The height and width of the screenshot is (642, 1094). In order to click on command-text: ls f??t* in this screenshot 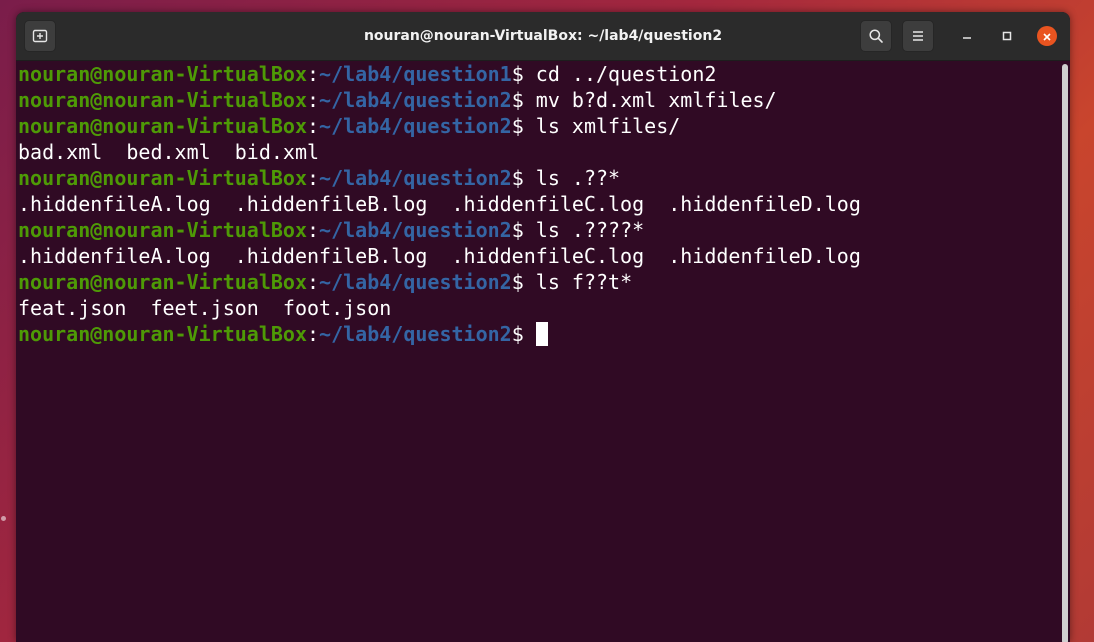, I will do `click(584, 282)`.